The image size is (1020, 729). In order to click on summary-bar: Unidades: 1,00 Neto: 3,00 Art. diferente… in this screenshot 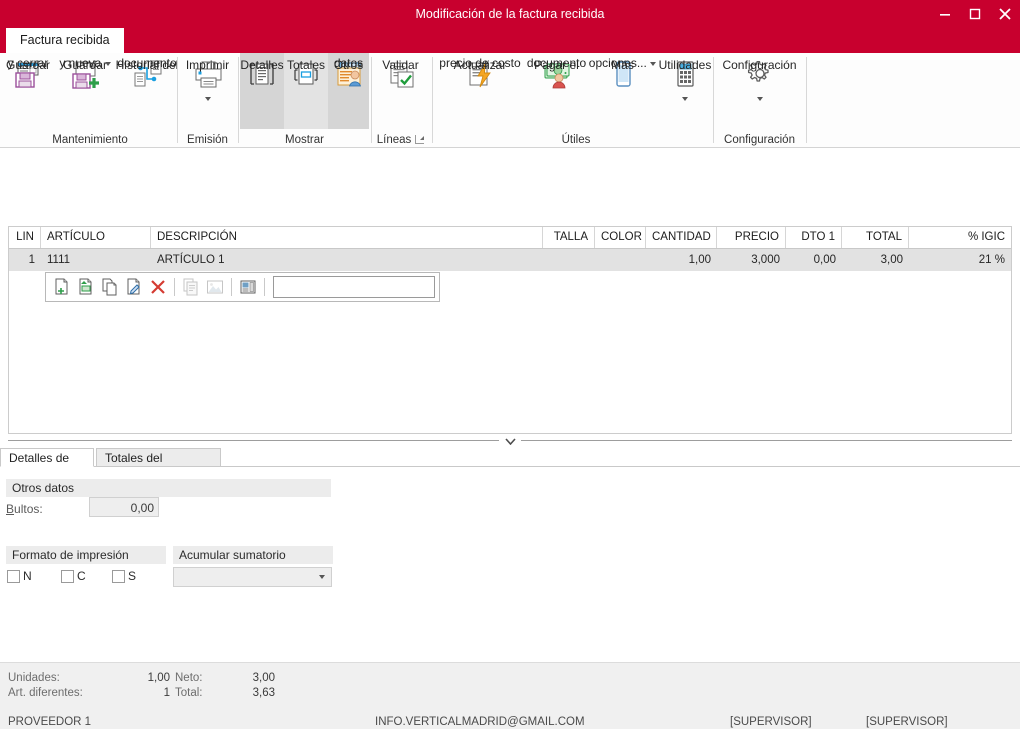, I will do `click(510, 686)`.